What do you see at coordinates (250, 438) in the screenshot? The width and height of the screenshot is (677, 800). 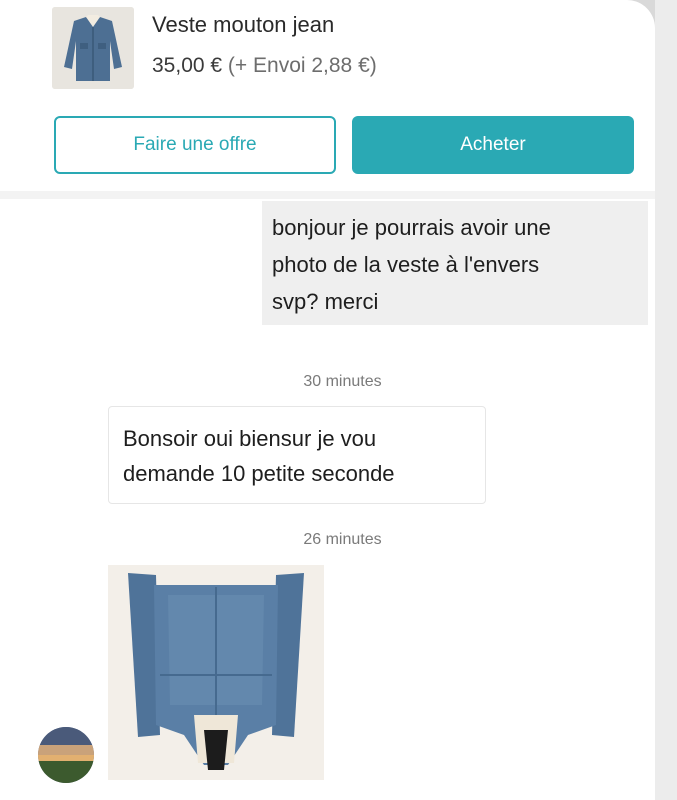 I see `message-line: Bonsoir oui biensur je vou` at bounding box center [250, 438].